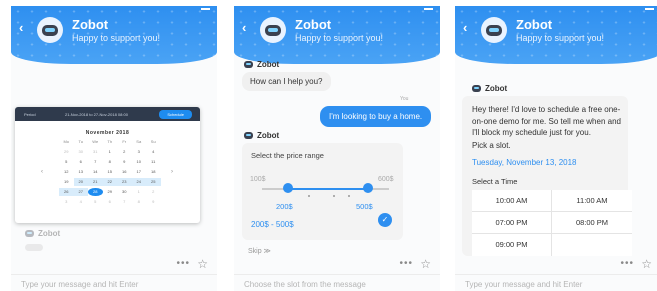 This screenshot has height=291, width=657. Describe the element at coordinates (34, 247) in the screenshot. I see `typing-bubble` at that location.